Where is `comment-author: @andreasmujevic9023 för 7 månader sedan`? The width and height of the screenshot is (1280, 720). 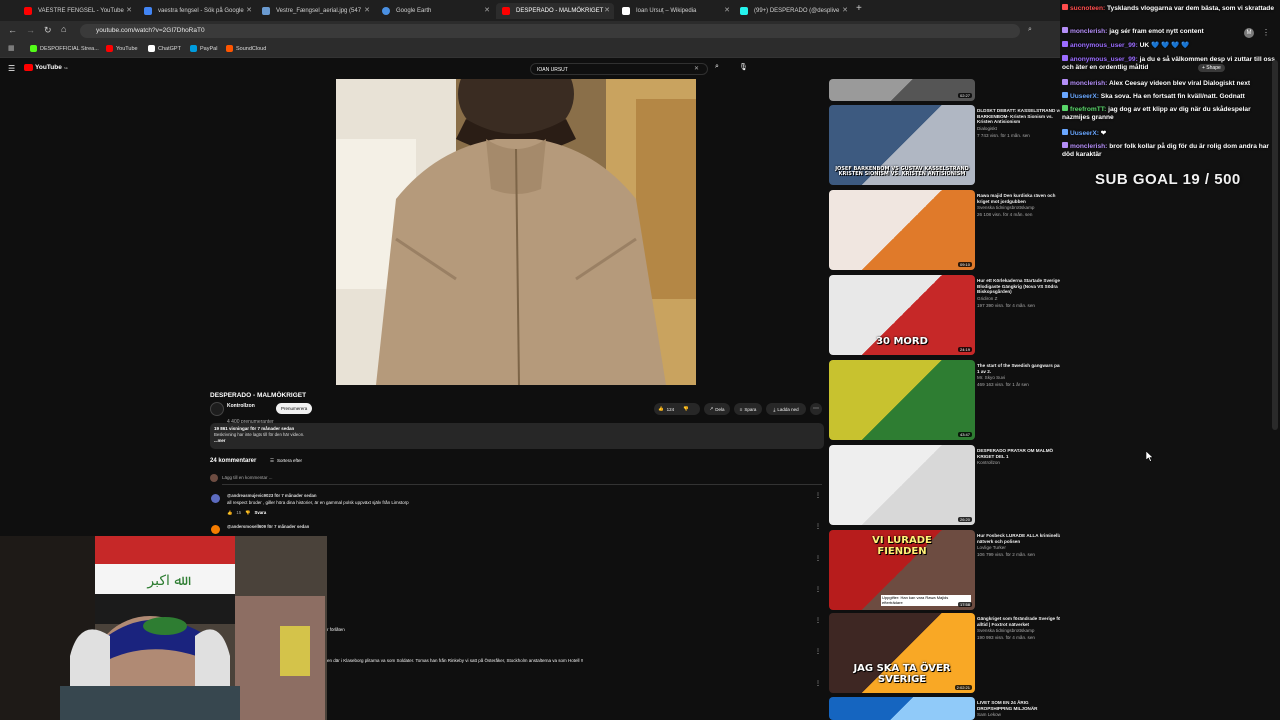 comment-author: @andreasmujevic9023 för 7 månader sedan is located at coordinates (271, 495).